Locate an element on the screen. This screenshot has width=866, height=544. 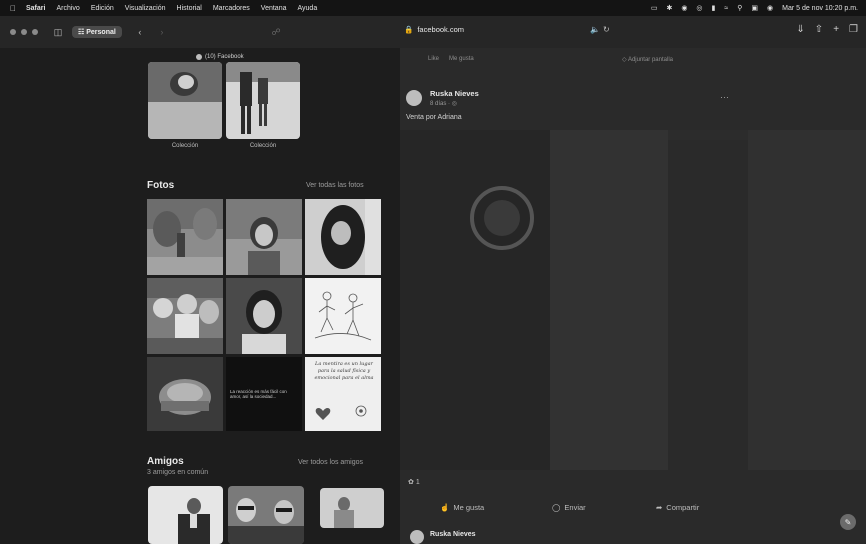
facebook-icon is located at coordinates (199, 57).